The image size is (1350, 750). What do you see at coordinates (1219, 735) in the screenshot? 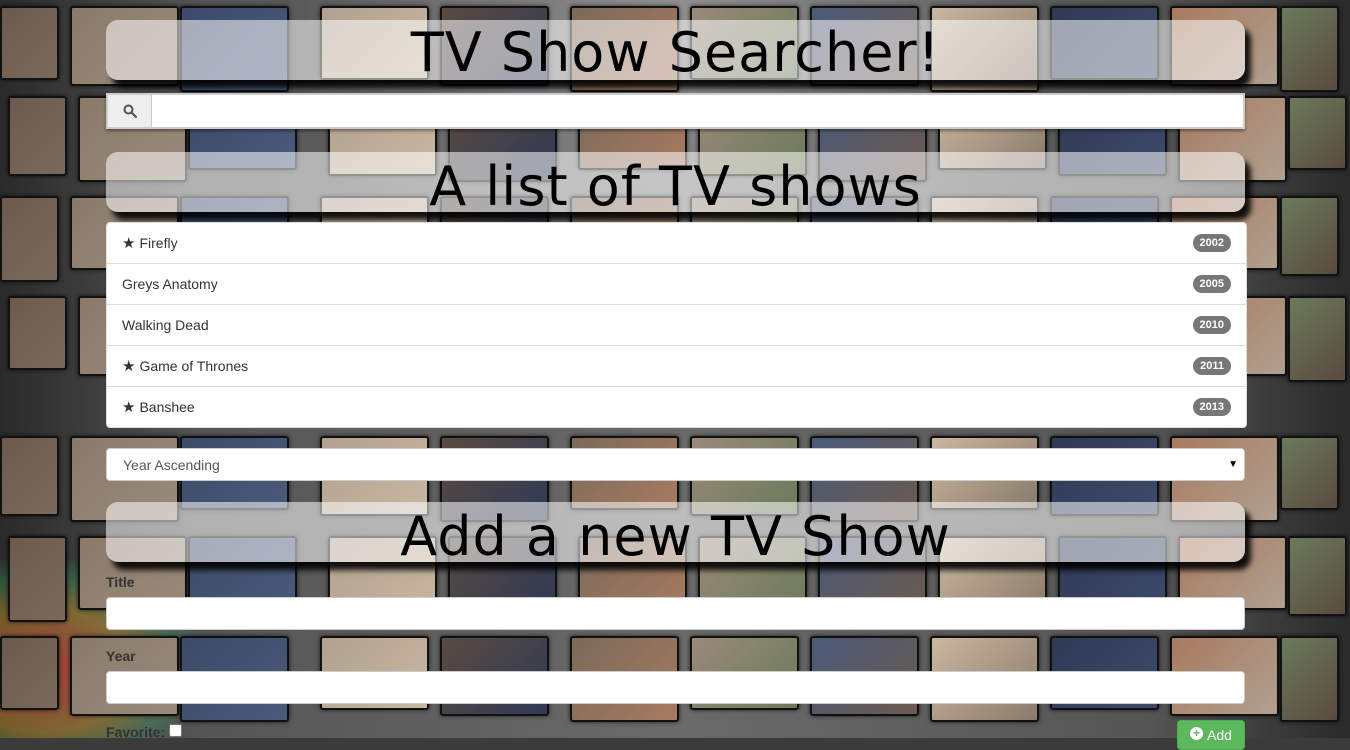
I see `add-button-label: Add` at bounding box center [1219, 735].